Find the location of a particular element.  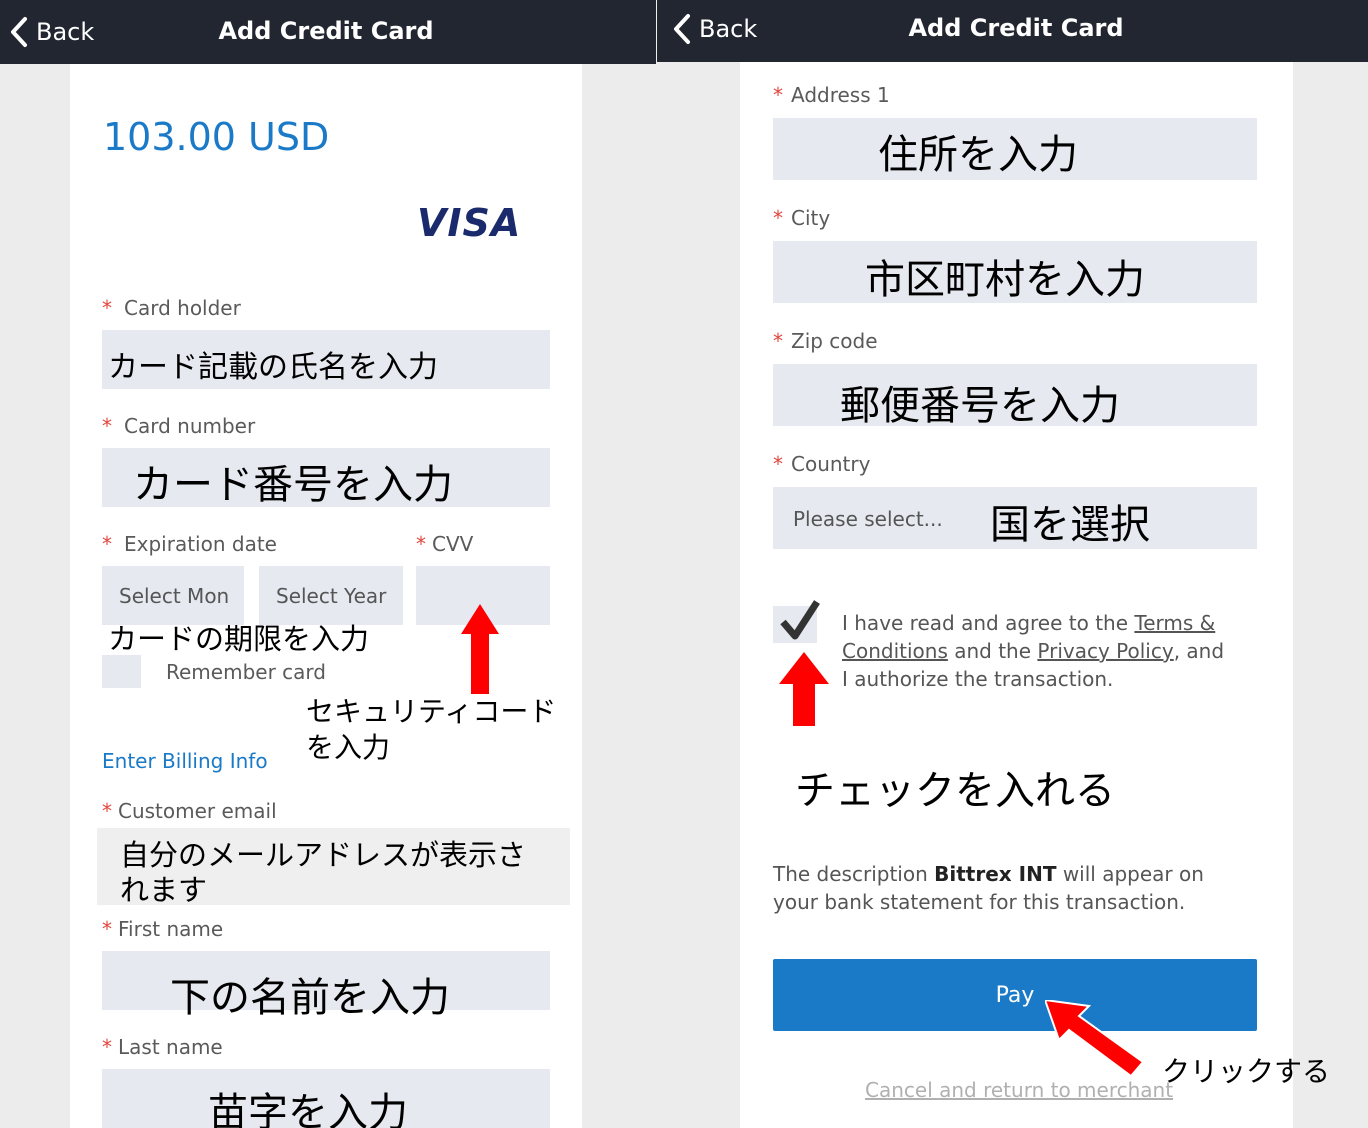

pay-arrow-icon is located at coordinates (1095, 1039).